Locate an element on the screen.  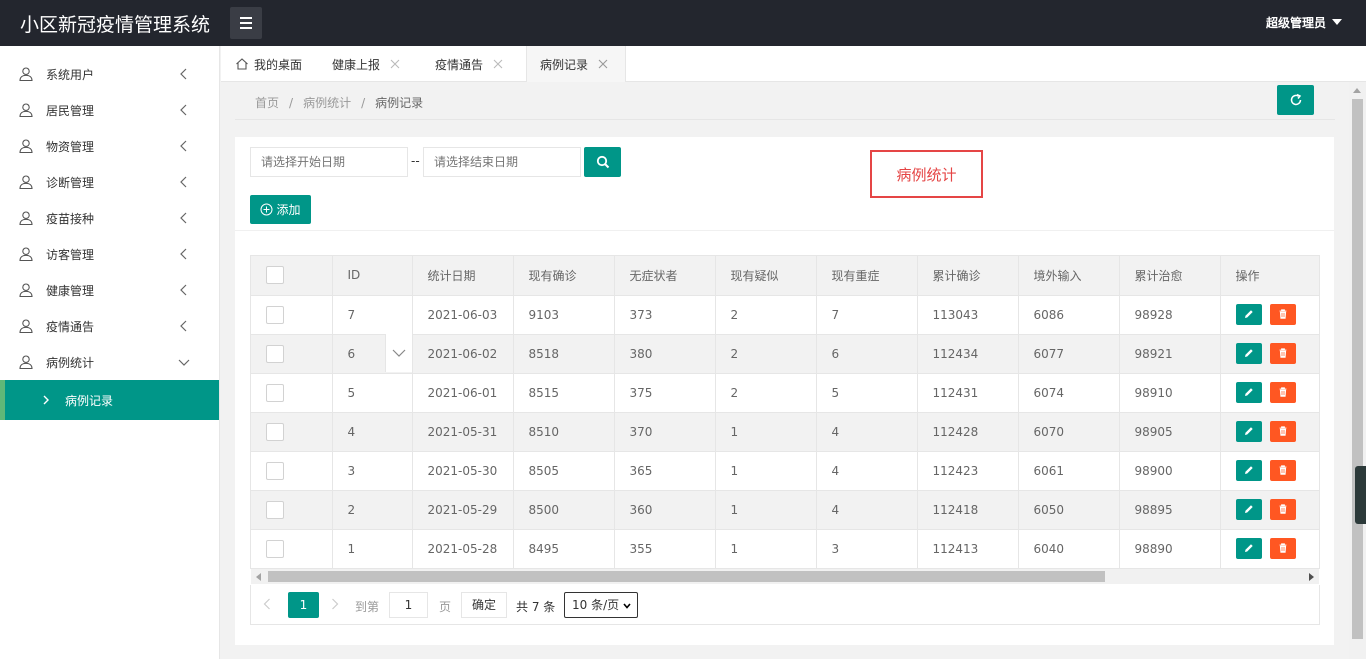
page-size-select: 10 条/页 is located at coordinates (601, 605).